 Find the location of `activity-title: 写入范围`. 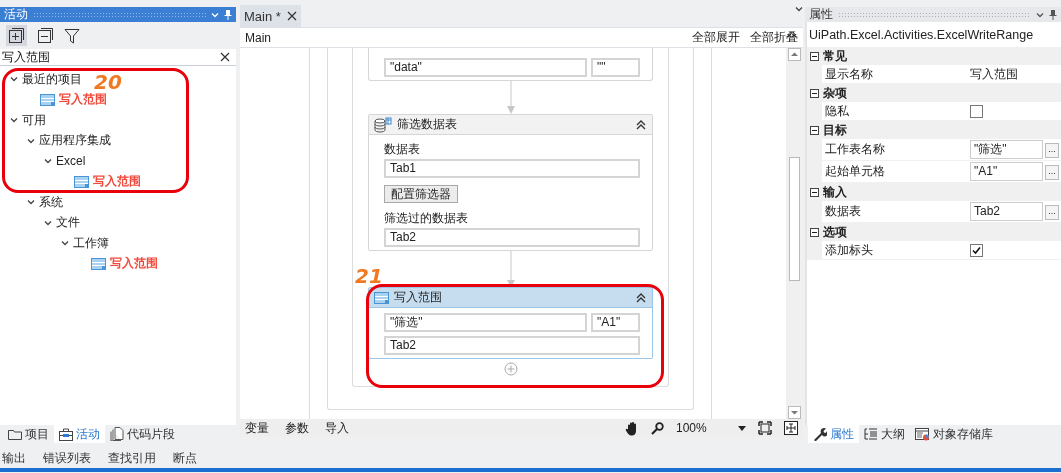

activity-title: 写入范围 is located at coordinates (418, 297).